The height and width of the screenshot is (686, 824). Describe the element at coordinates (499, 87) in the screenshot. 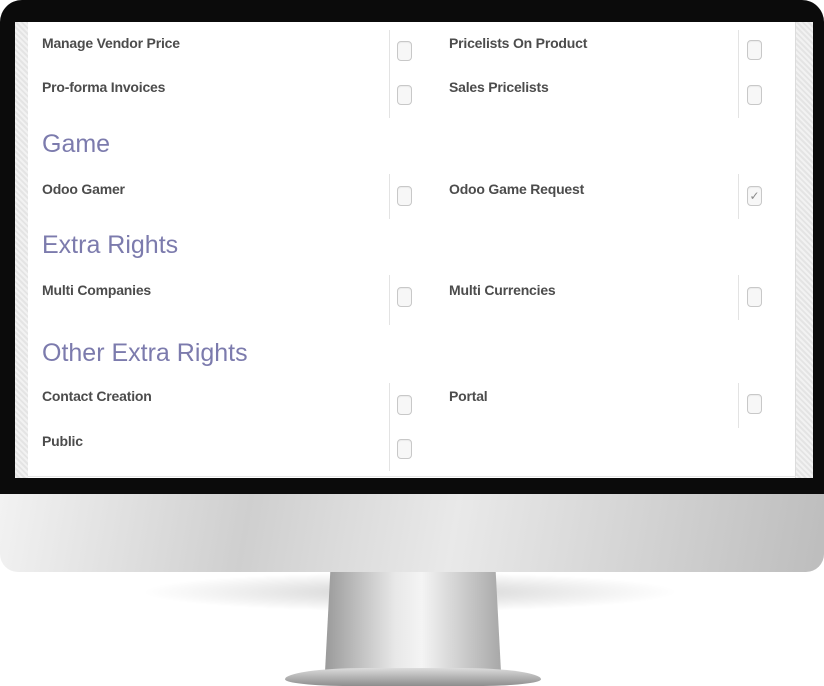

I see `field-label-sales-pricelists: Sales Pricelists` at that location.